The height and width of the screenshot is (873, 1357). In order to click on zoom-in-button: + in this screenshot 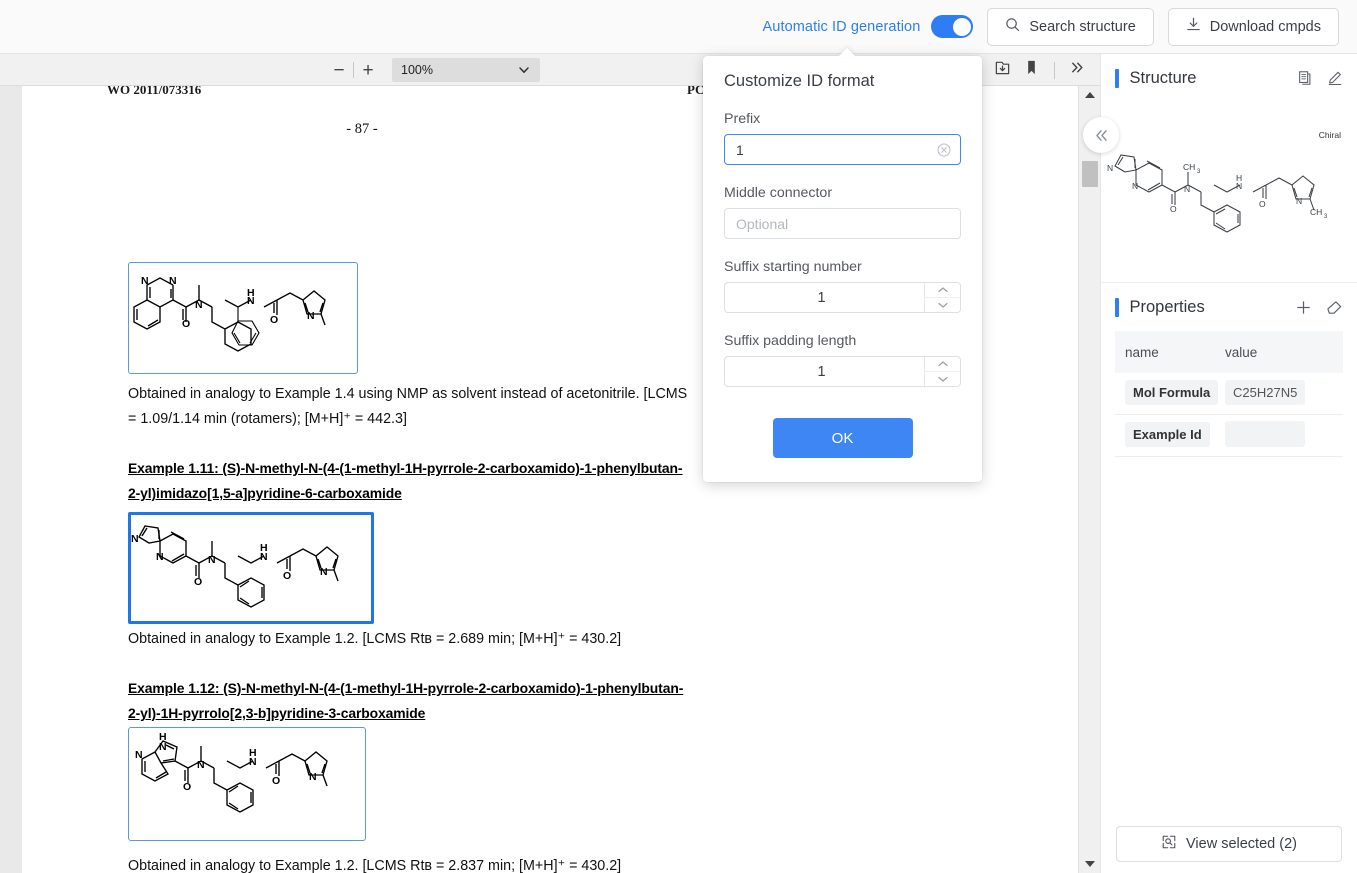, I will do `click(368, 70)`.